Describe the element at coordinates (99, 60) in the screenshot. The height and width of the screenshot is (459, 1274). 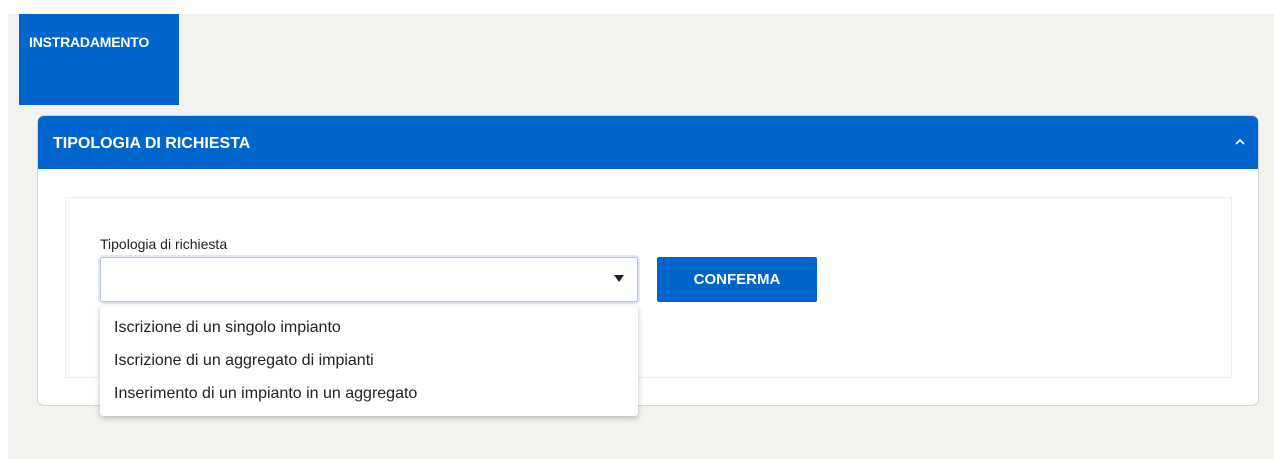
I see `tab-instradamento: INSTRADAMENTO` at that location.